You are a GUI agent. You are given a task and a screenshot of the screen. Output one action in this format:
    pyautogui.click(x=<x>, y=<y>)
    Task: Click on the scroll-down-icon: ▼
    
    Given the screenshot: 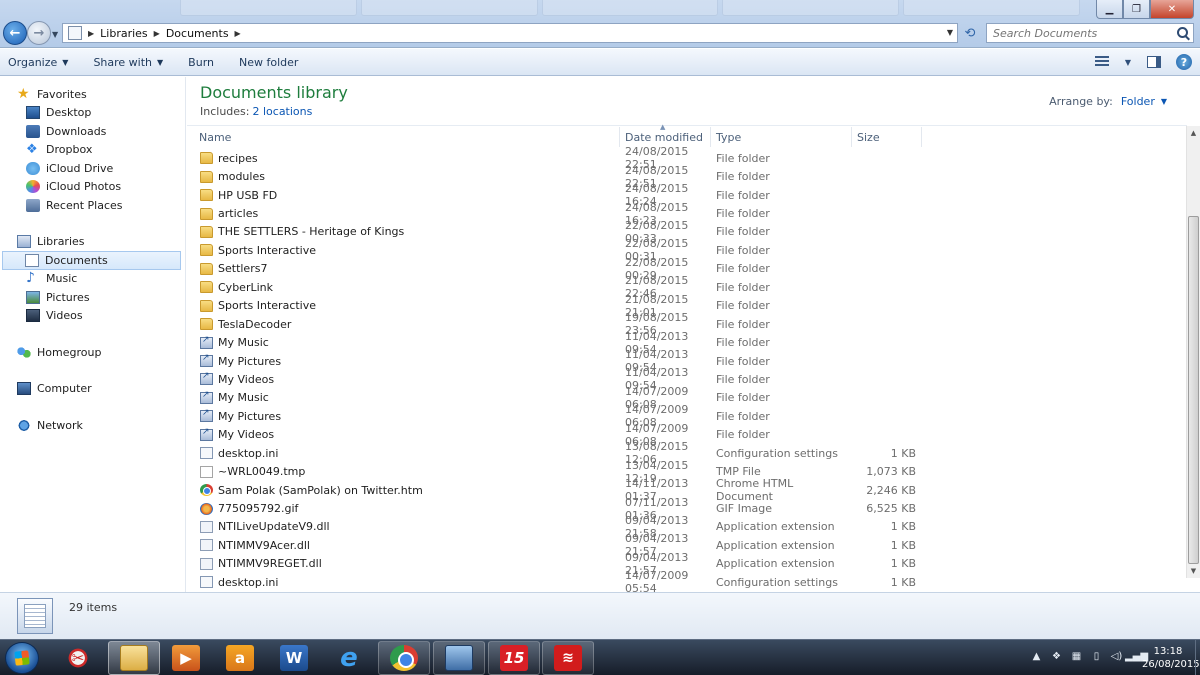 What is the action you would take?
    pyautogui.click(x=1193, y=571)
    